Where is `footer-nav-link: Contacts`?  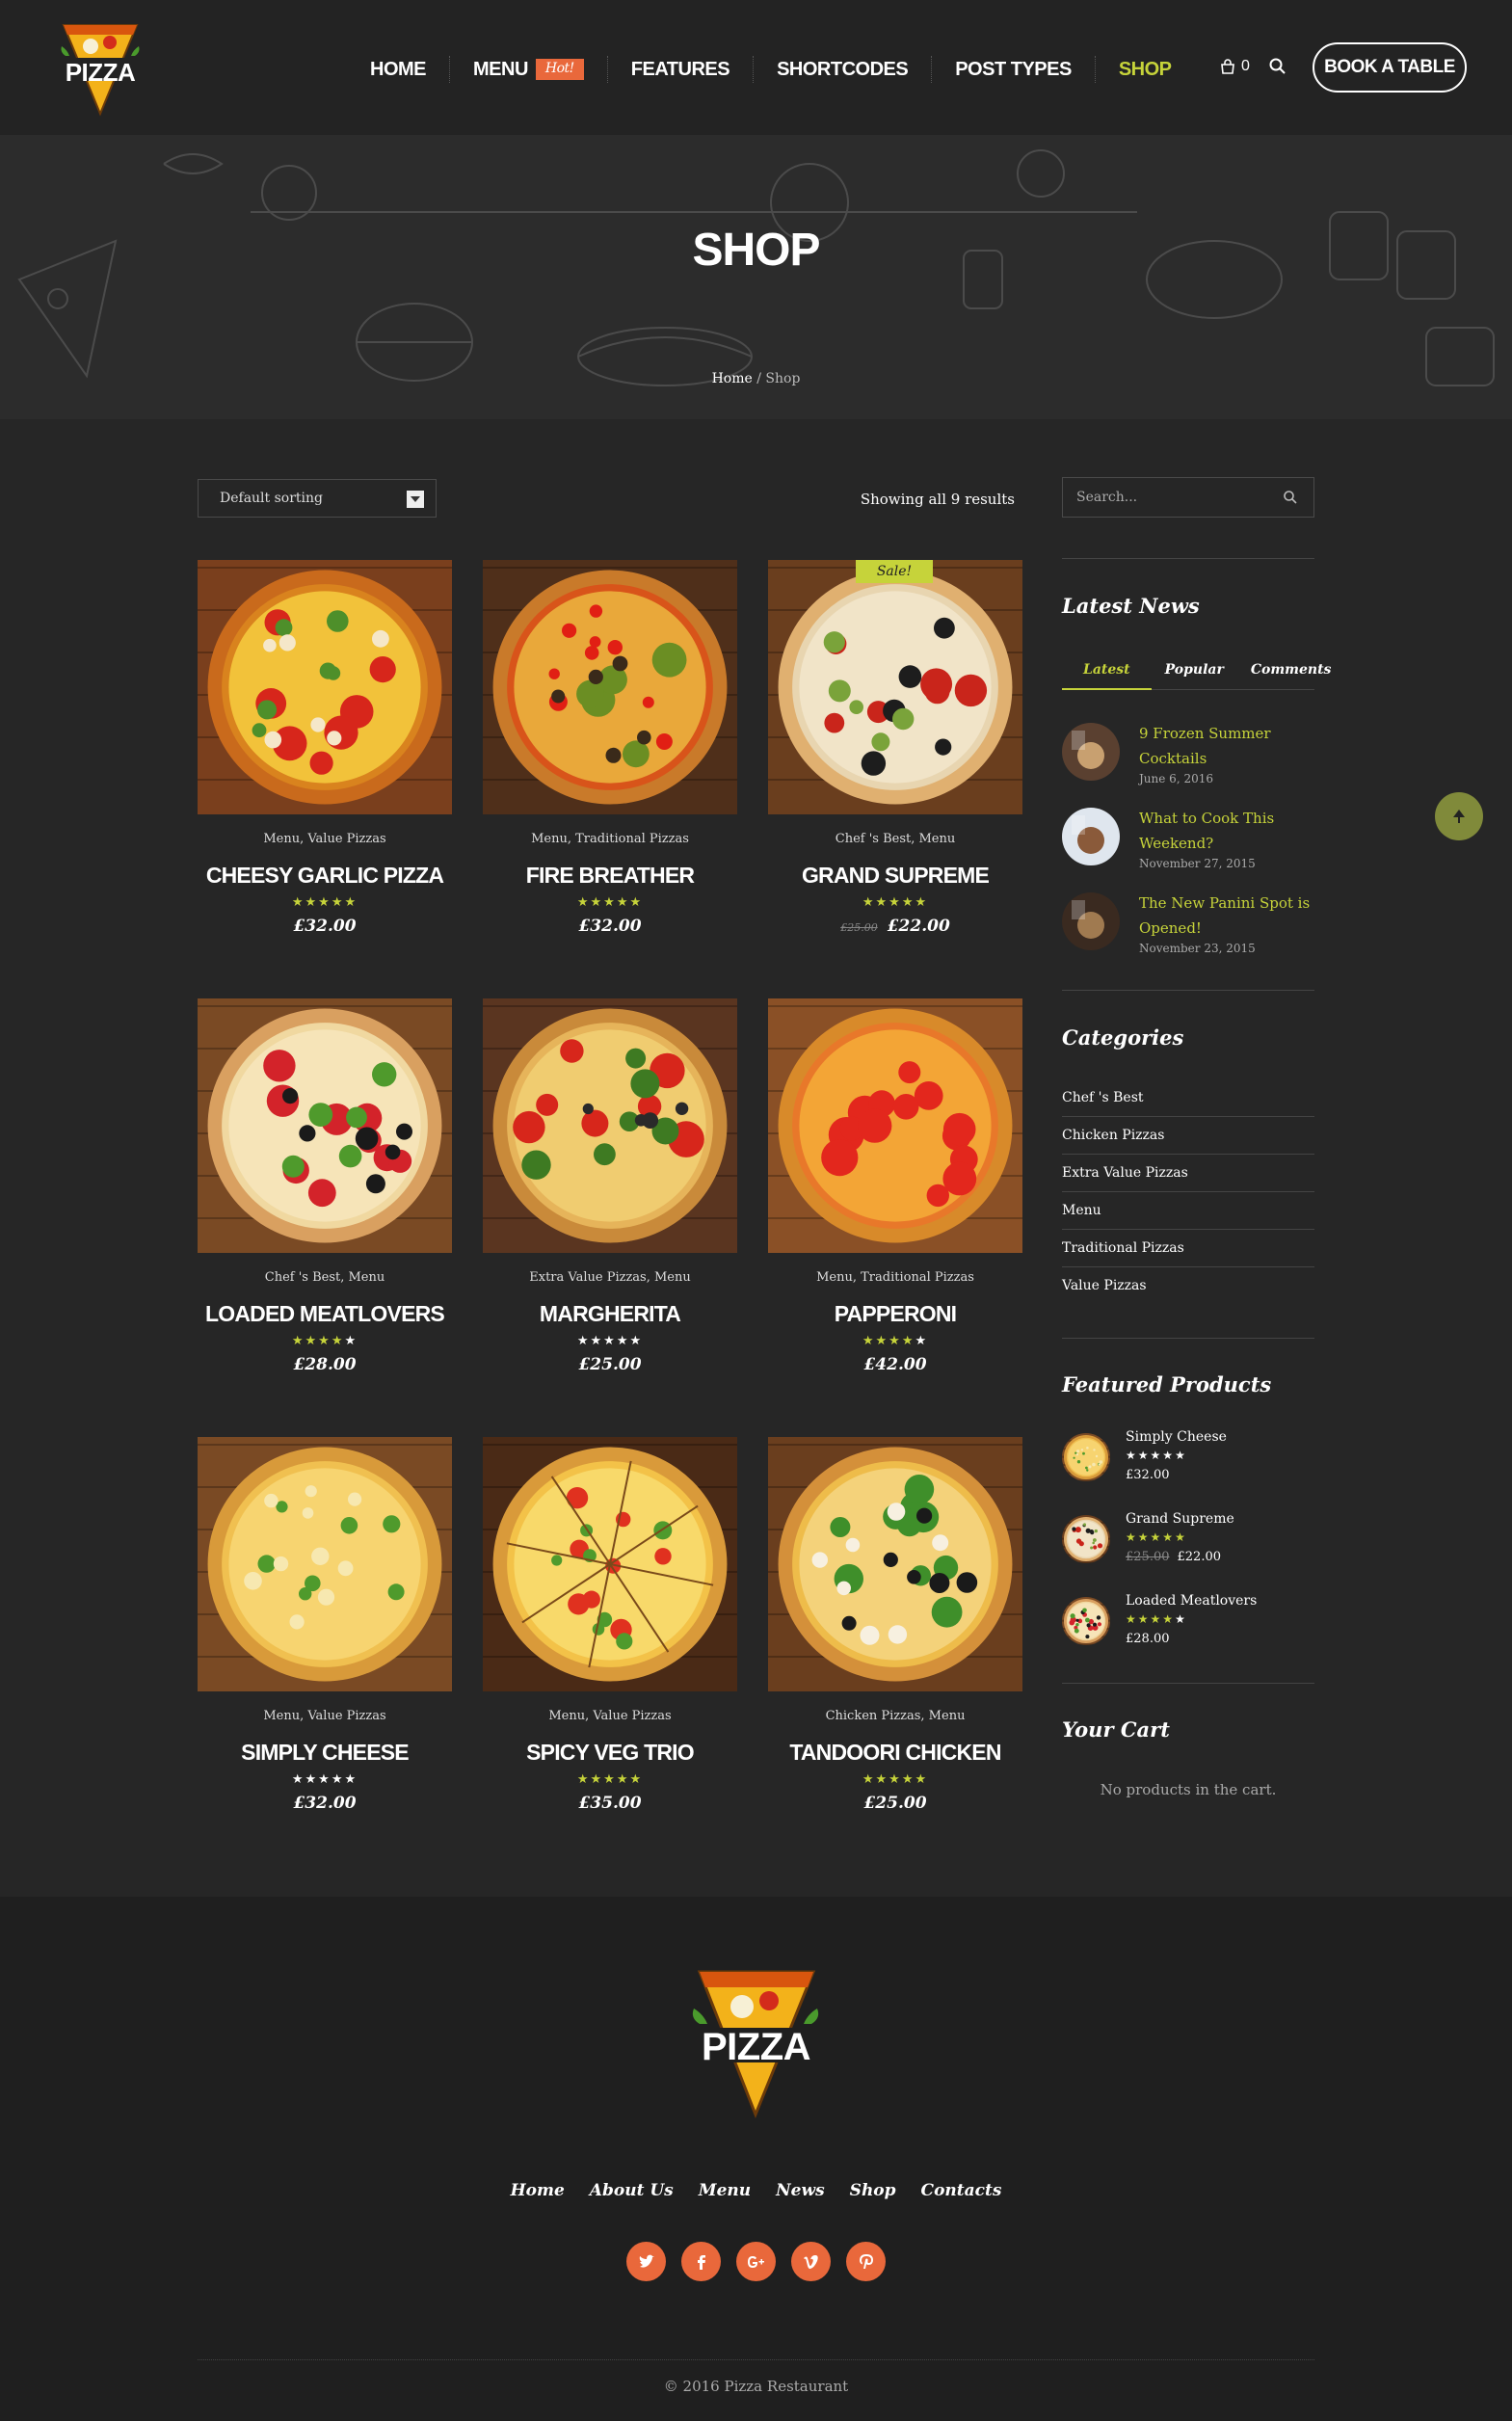
footer-nav-link: Contacts is located at coordinates (961, 2190).